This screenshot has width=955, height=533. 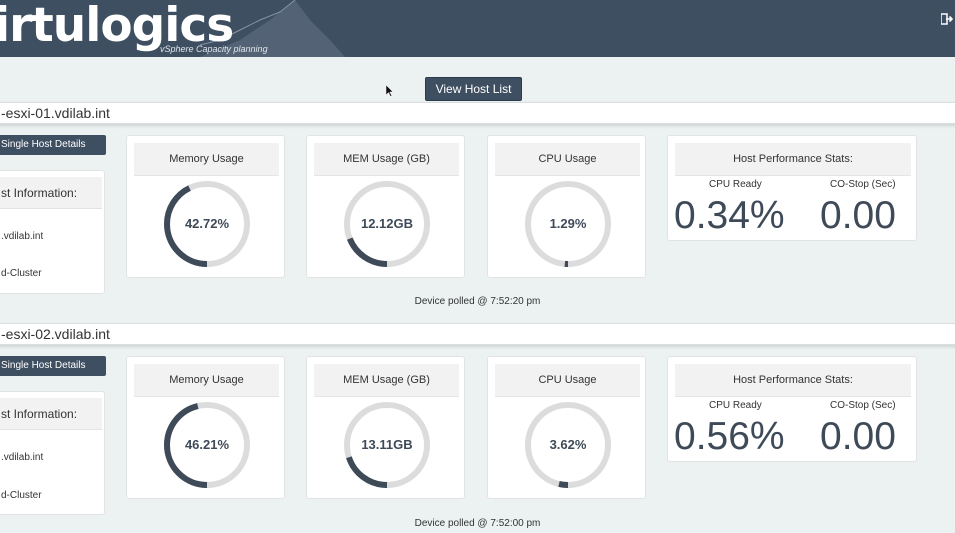 I want to click on mouse-cursor-icon, so click(x=390, y=91).